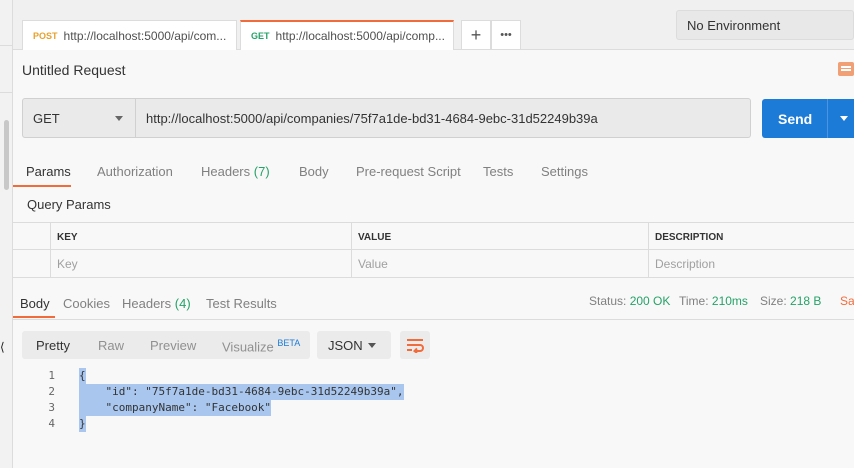 The width and height of the screenshot is (854, 468). Describe the element at coordinates (182, 303) in the screenshot. I see `response-headers-count: (4)` at that location.